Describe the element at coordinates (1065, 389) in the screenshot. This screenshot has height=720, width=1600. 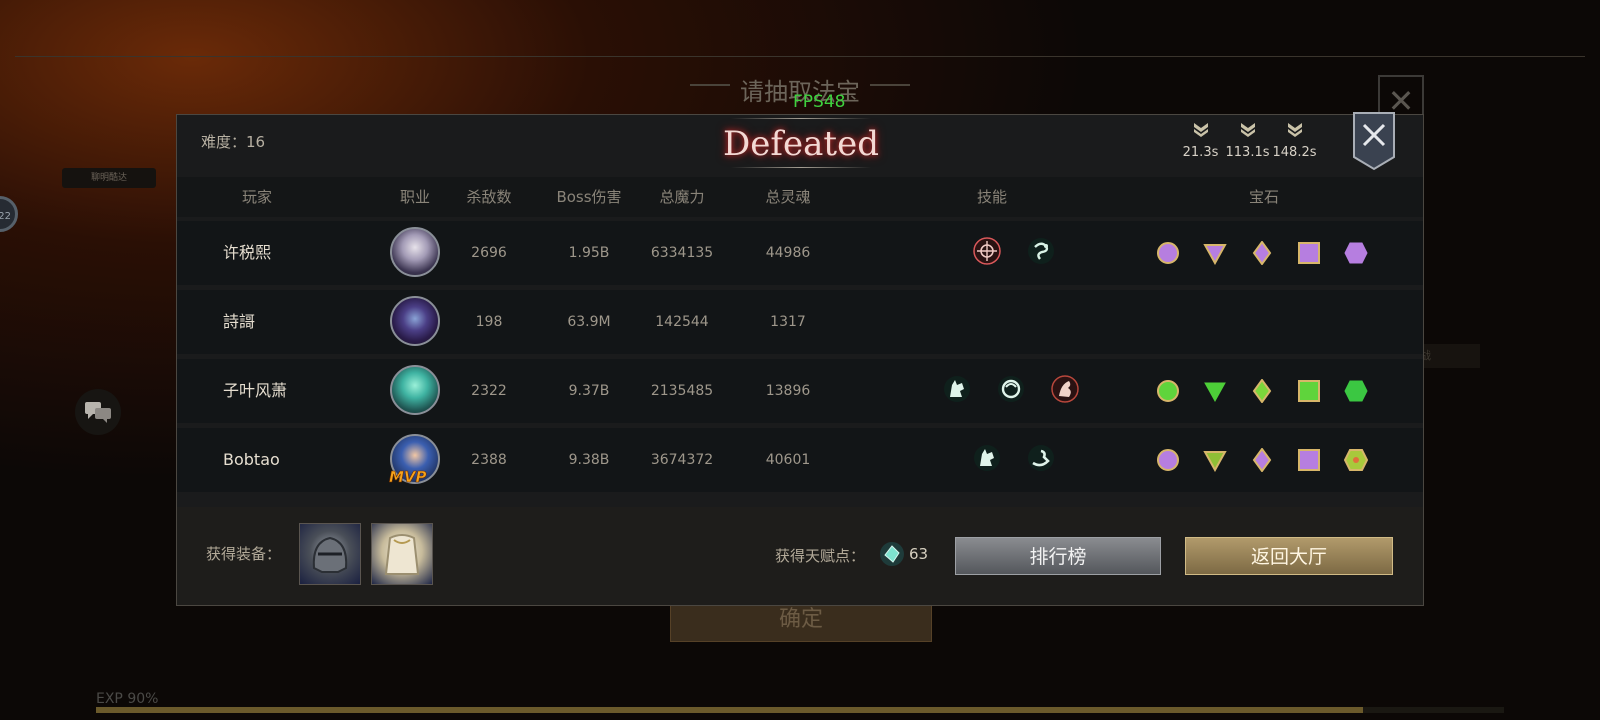
I see `dragon-rune-icon` at that location.